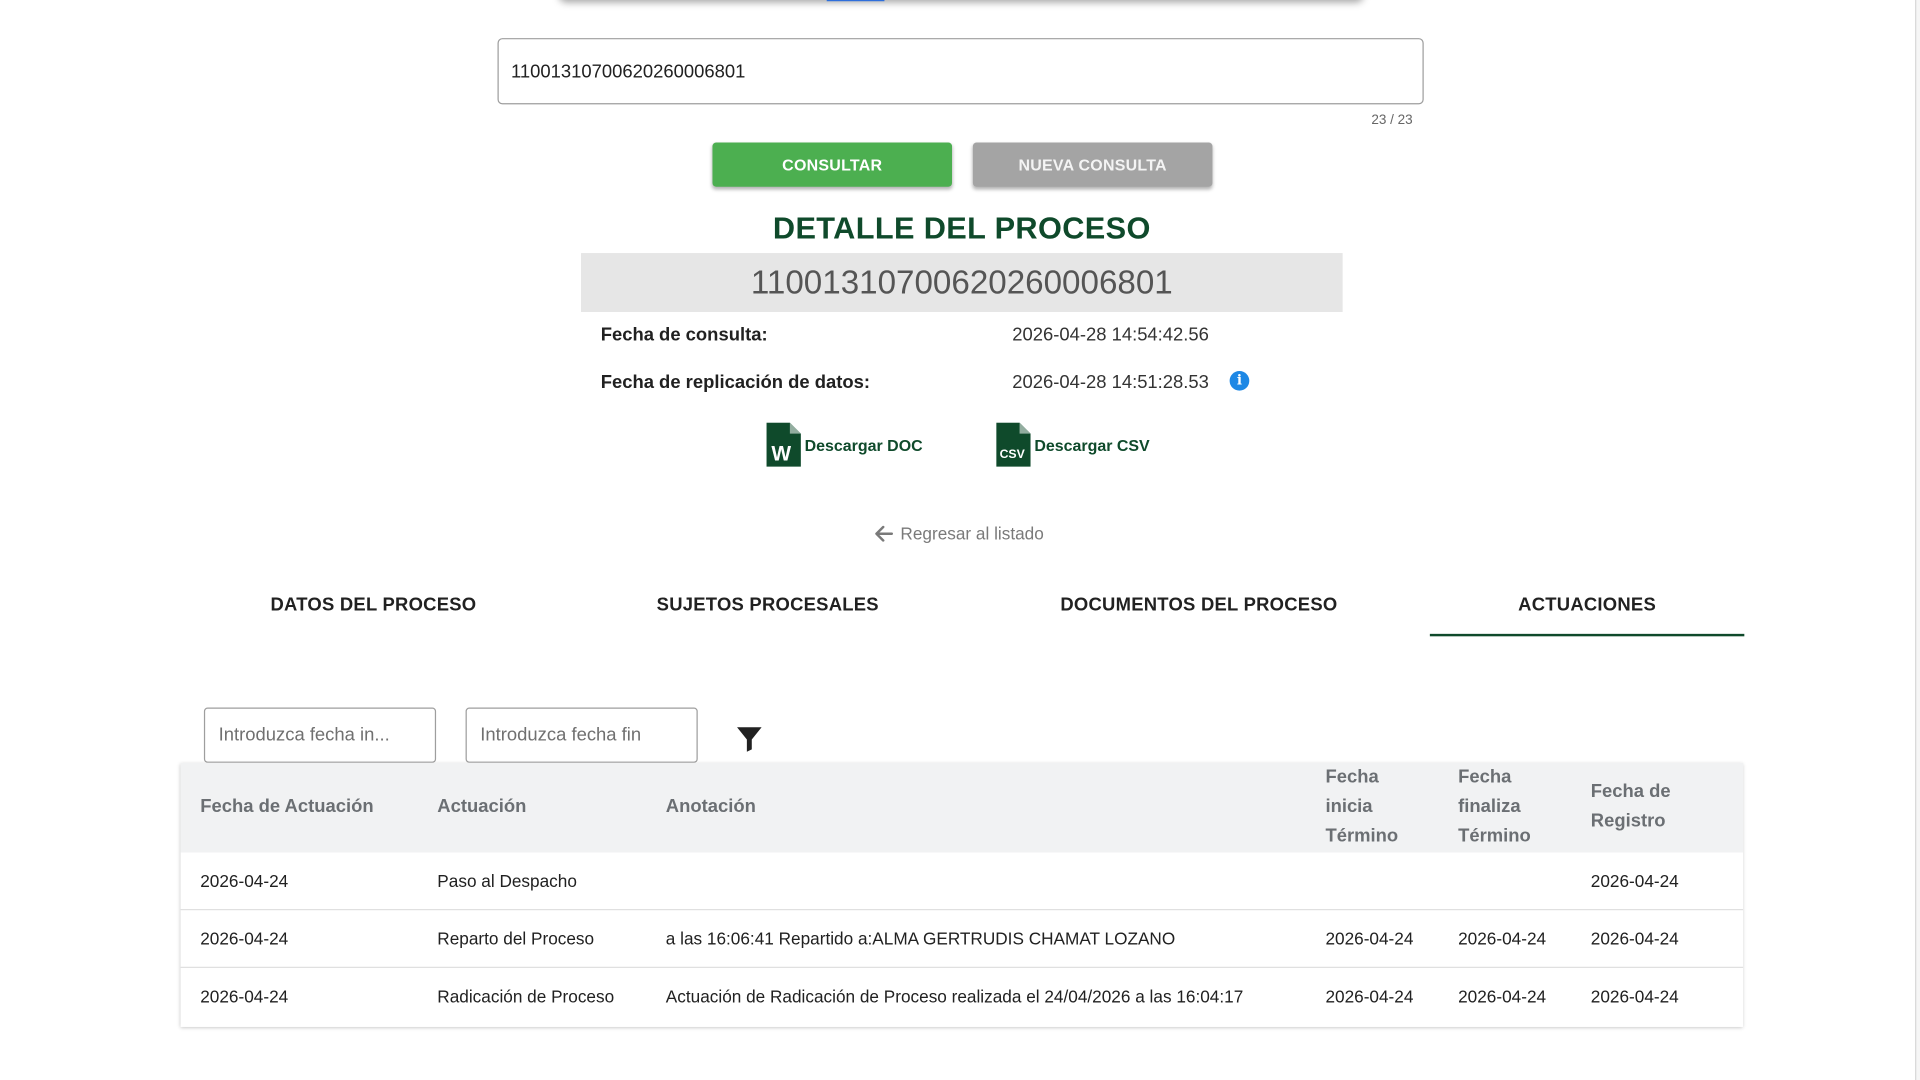  Describe the element at coordinates (1239, 380) in the screenshot. I see `info-icon: i` at that location.